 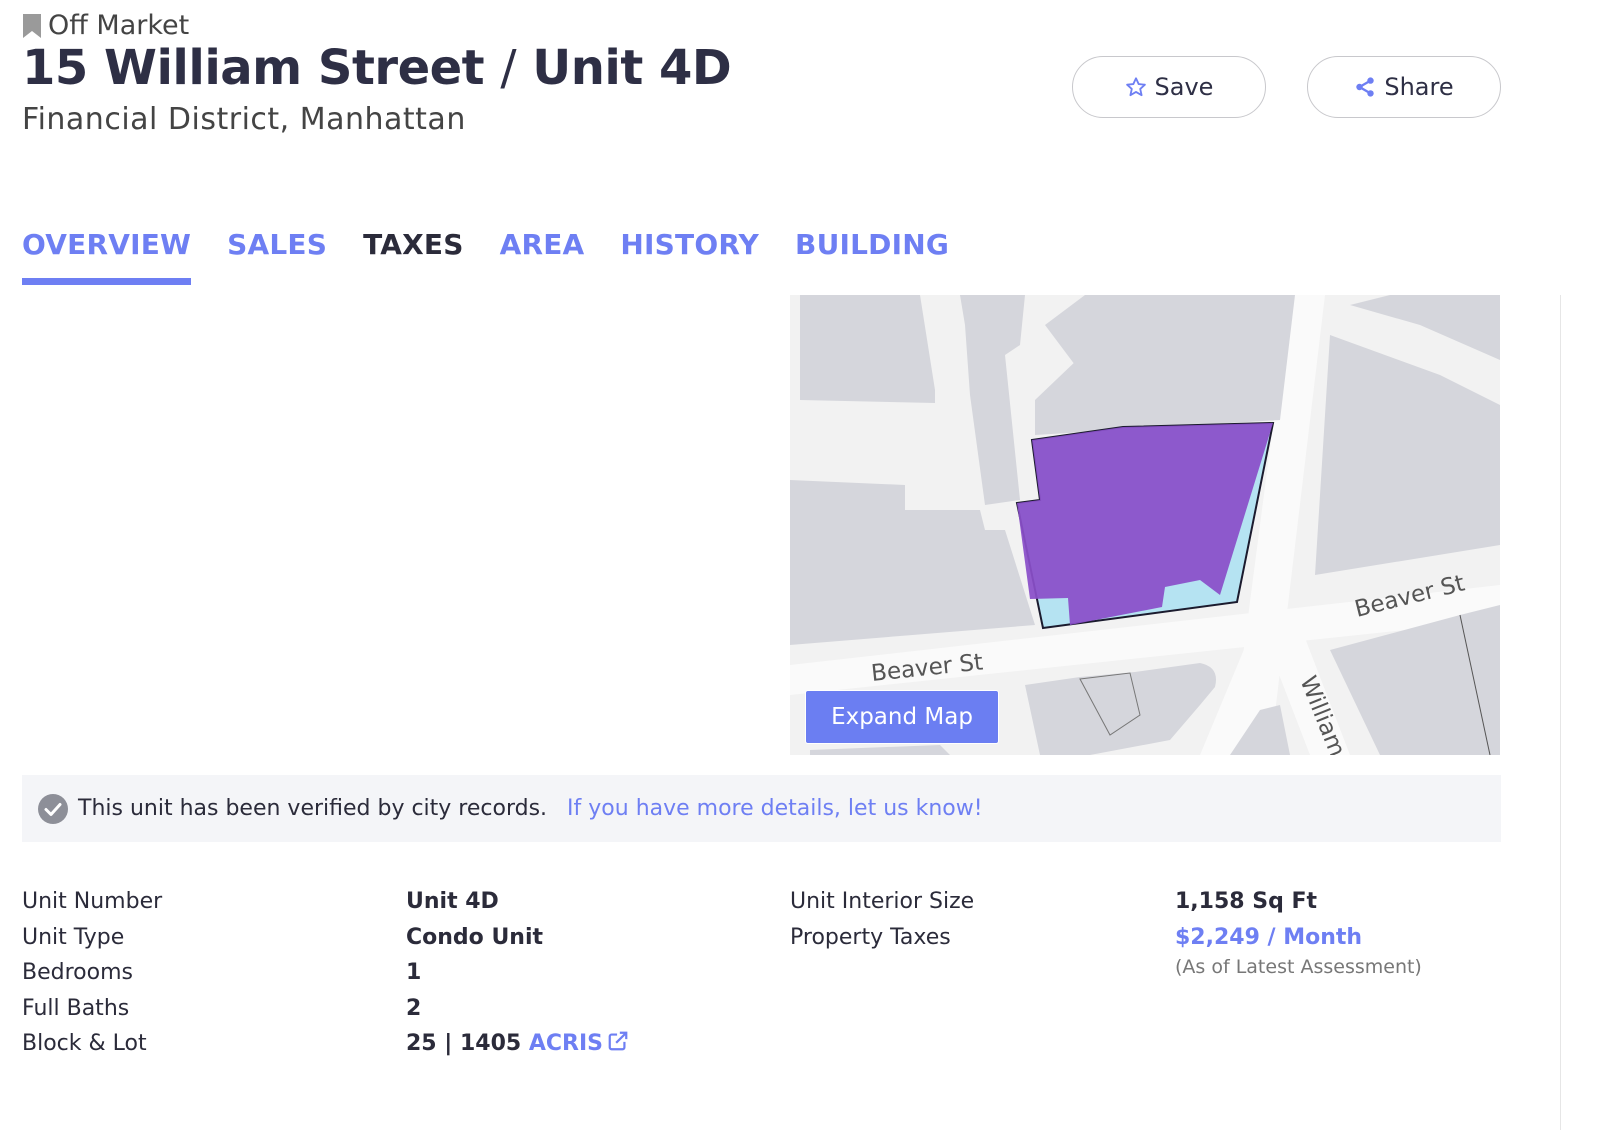 What do you see at coordinates (882, 901) in the screenshot?
I see `detail-label: Unit Interior Size` at bounding box center [882, 901].